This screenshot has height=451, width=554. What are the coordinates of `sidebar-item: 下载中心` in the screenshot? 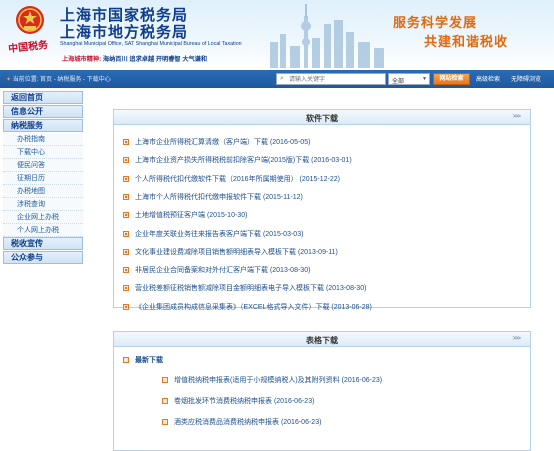 It's located at (43, 152).